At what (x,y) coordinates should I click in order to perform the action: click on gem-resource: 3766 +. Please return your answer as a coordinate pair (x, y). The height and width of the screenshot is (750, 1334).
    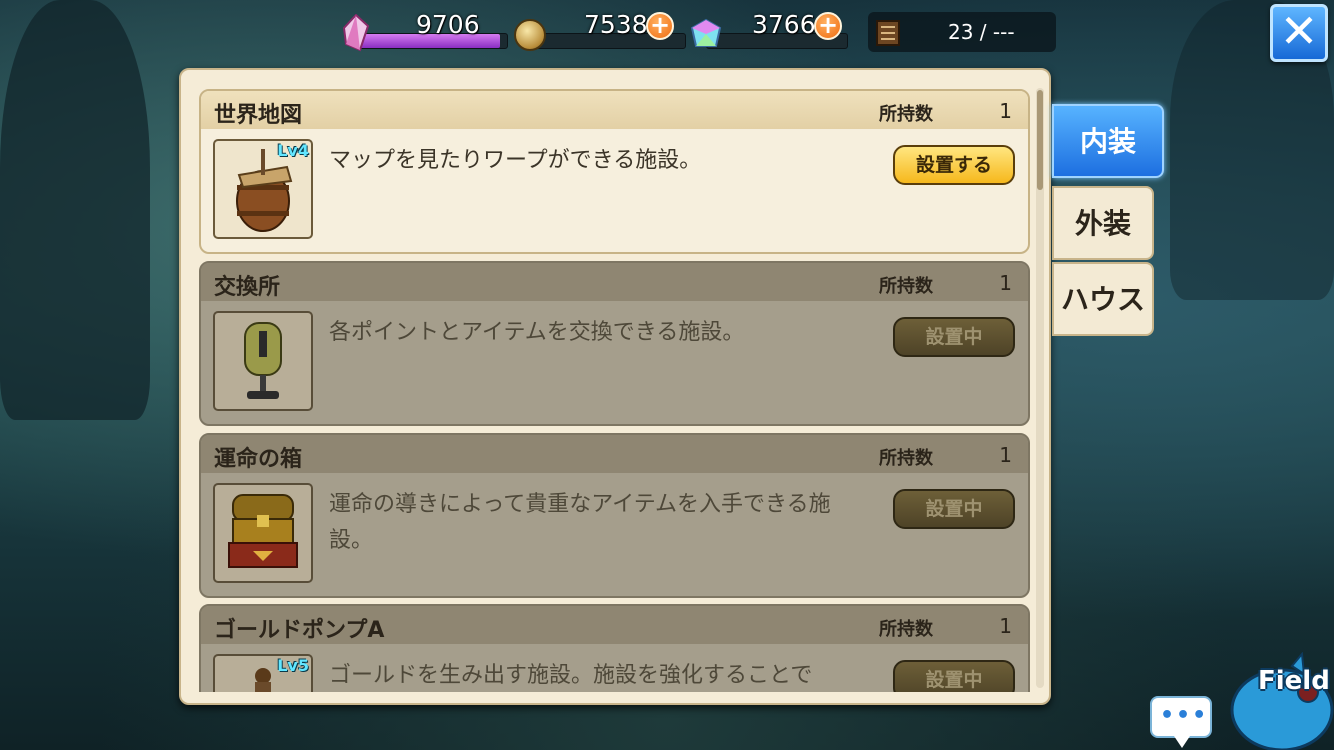
    Looking at the image, I should click on (769, 30).